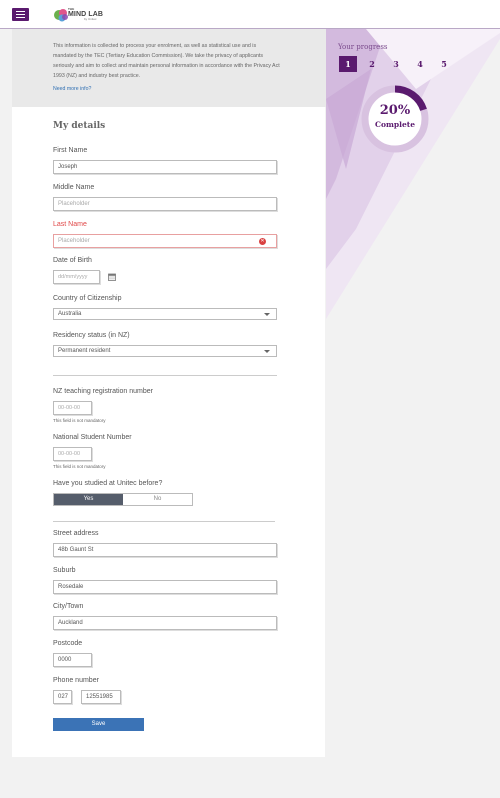  I want to click on progress-title: Your progress, so click(363, 47).